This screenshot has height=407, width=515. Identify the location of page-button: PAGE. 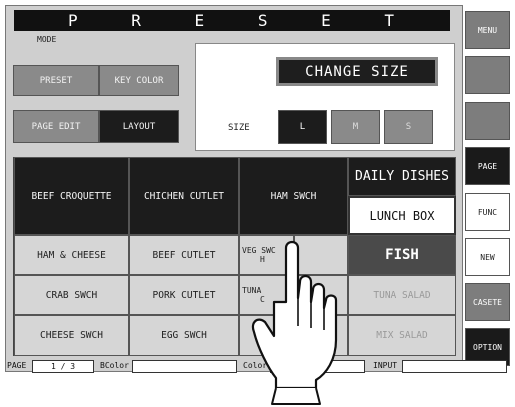
(487, 166).